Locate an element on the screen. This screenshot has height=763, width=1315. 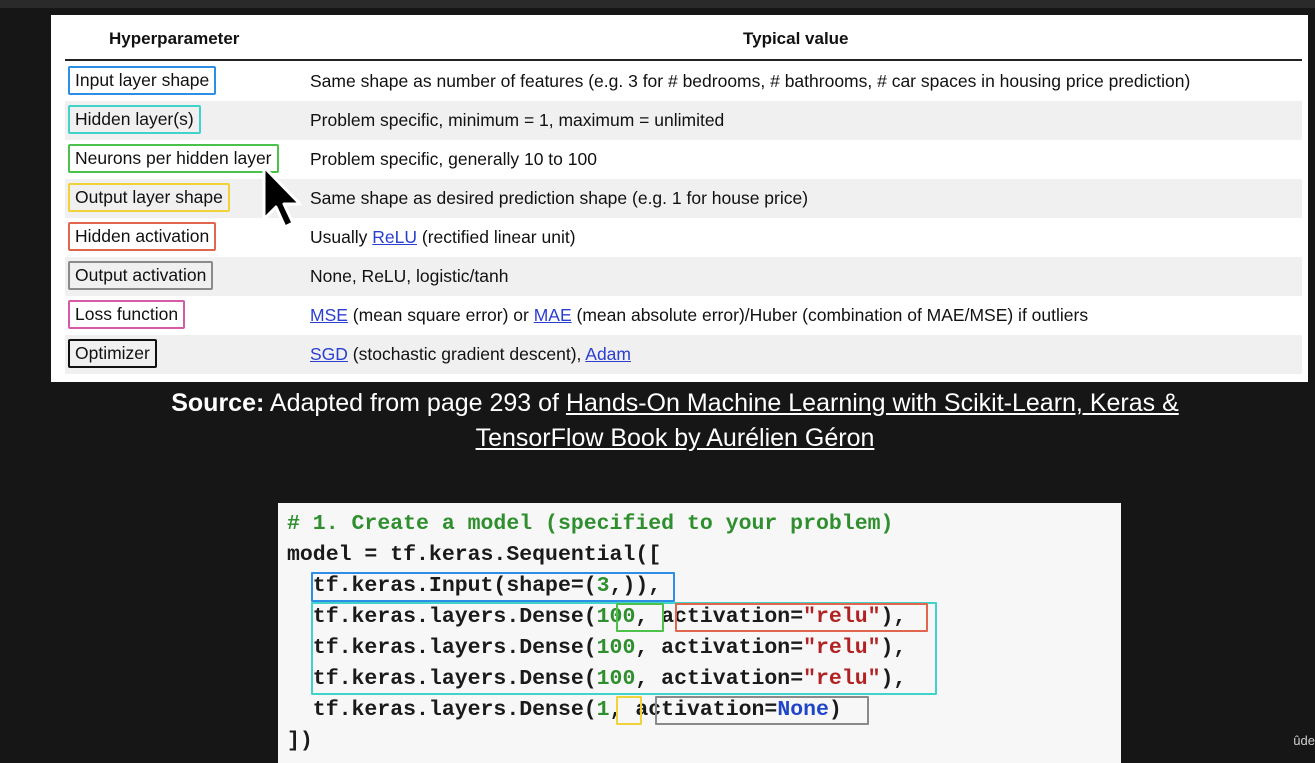
typical-value: SGD (stochastic gradient descent), Adam is located at coordinates (470, 354).